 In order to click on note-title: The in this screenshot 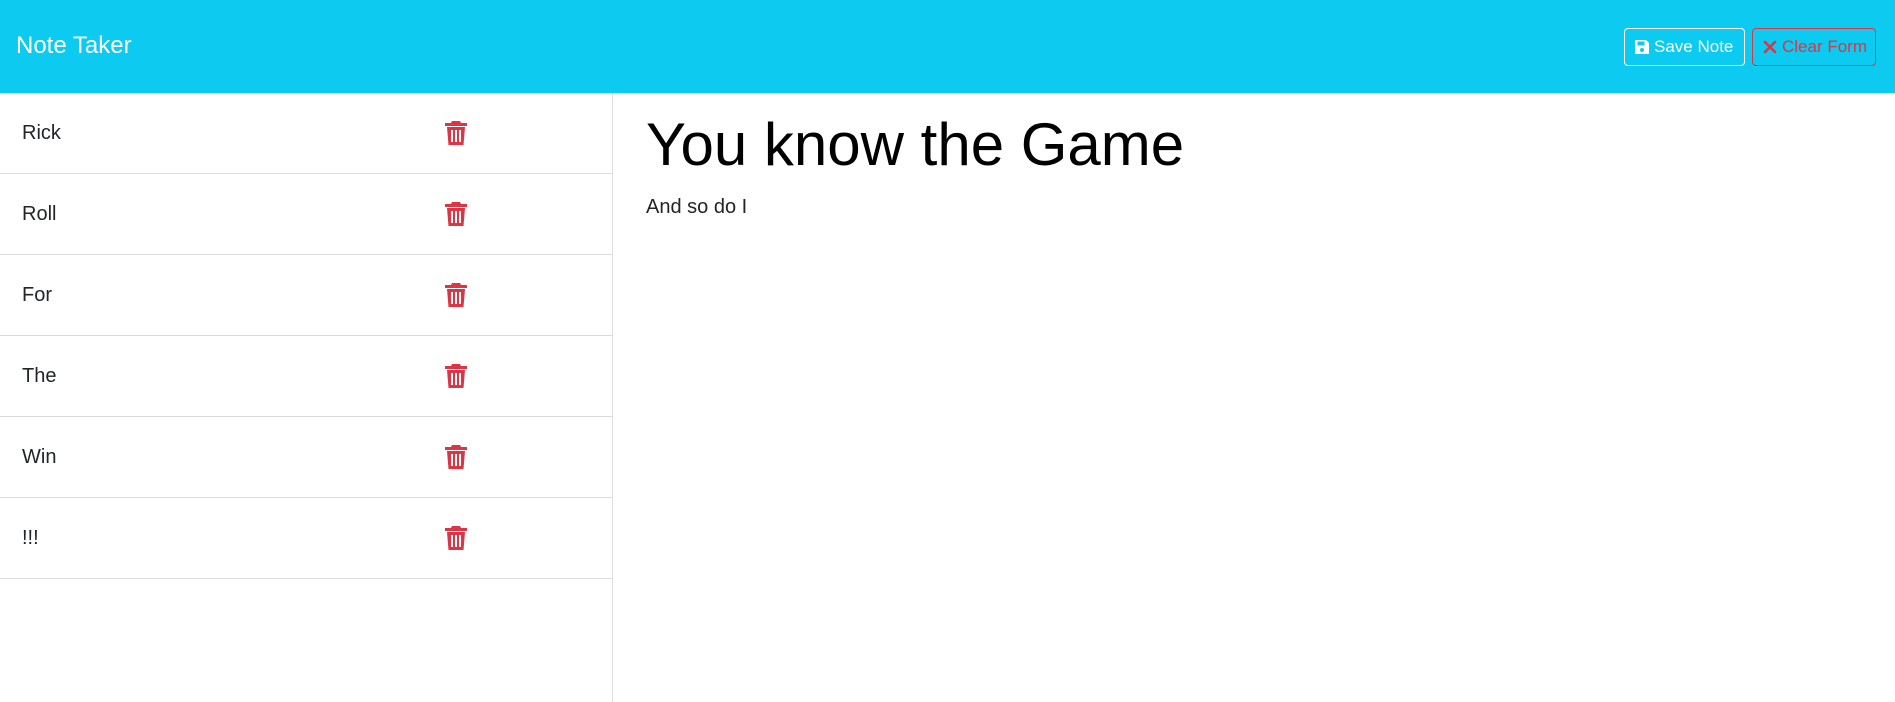, I will do `click(39, 376)`.